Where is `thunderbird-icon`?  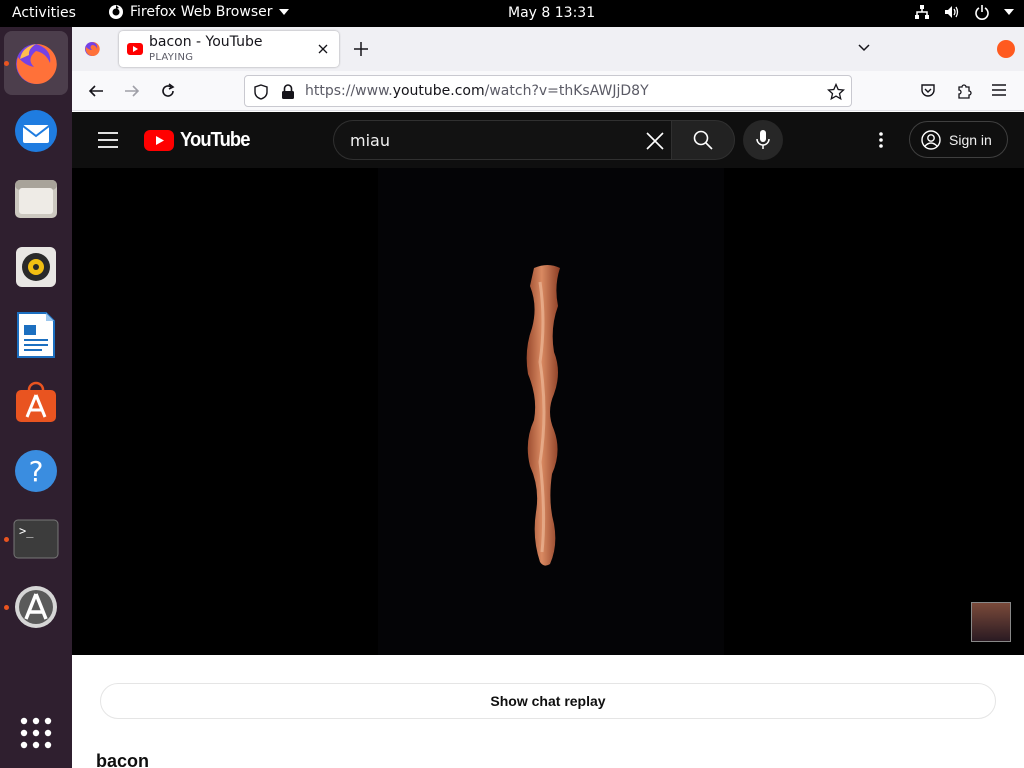
thunderbird-icon is located at coordinates (36, 131).